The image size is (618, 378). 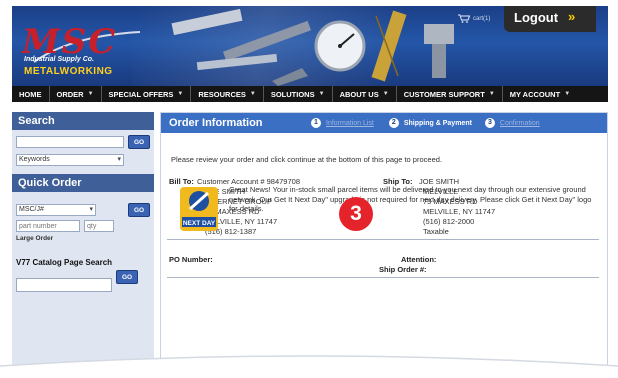 What do you see at coordinates (437, 123) in the screenshot?
I see `step-2-label: Shipping & Payment` at bounding box center [437, 123].